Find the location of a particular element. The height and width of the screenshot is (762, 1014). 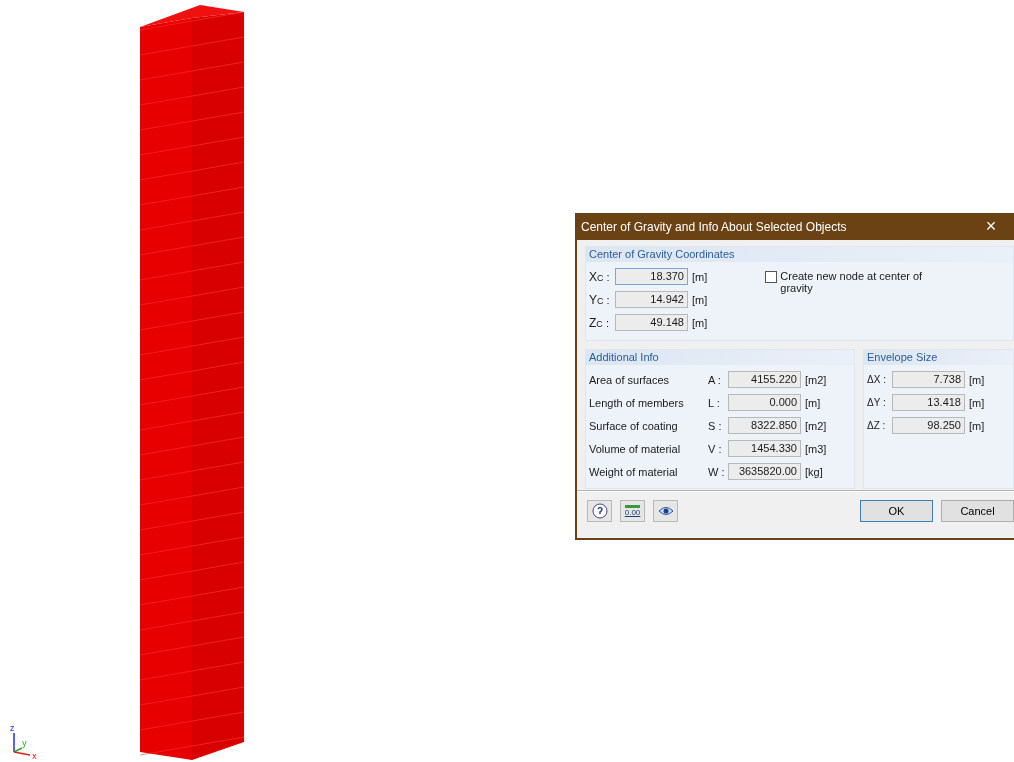

coordinate-label: XC : is located at coordinates (599, 276).